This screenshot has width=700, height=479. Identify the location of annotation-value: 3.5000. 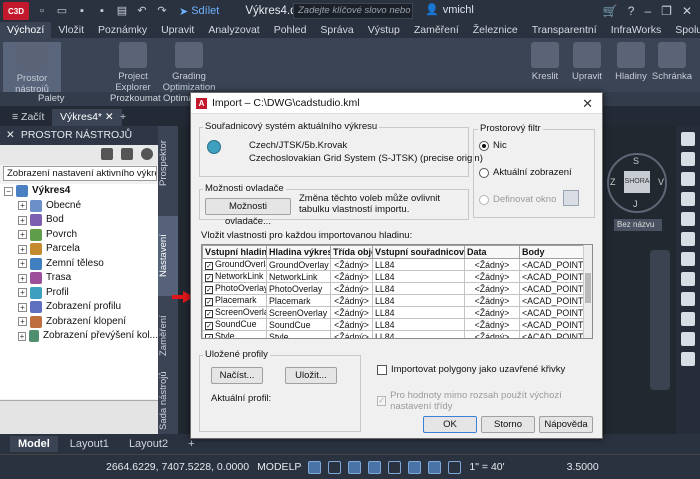
(583, 467).